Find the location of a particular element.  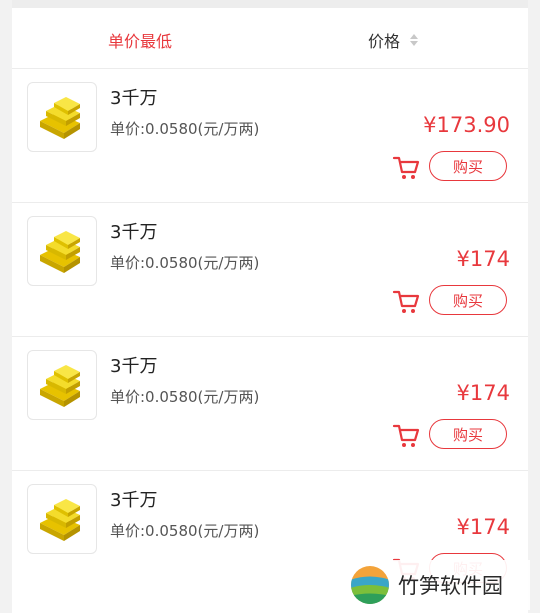

watermark: 竹笋软件园 is located at coordinates (440, 585).